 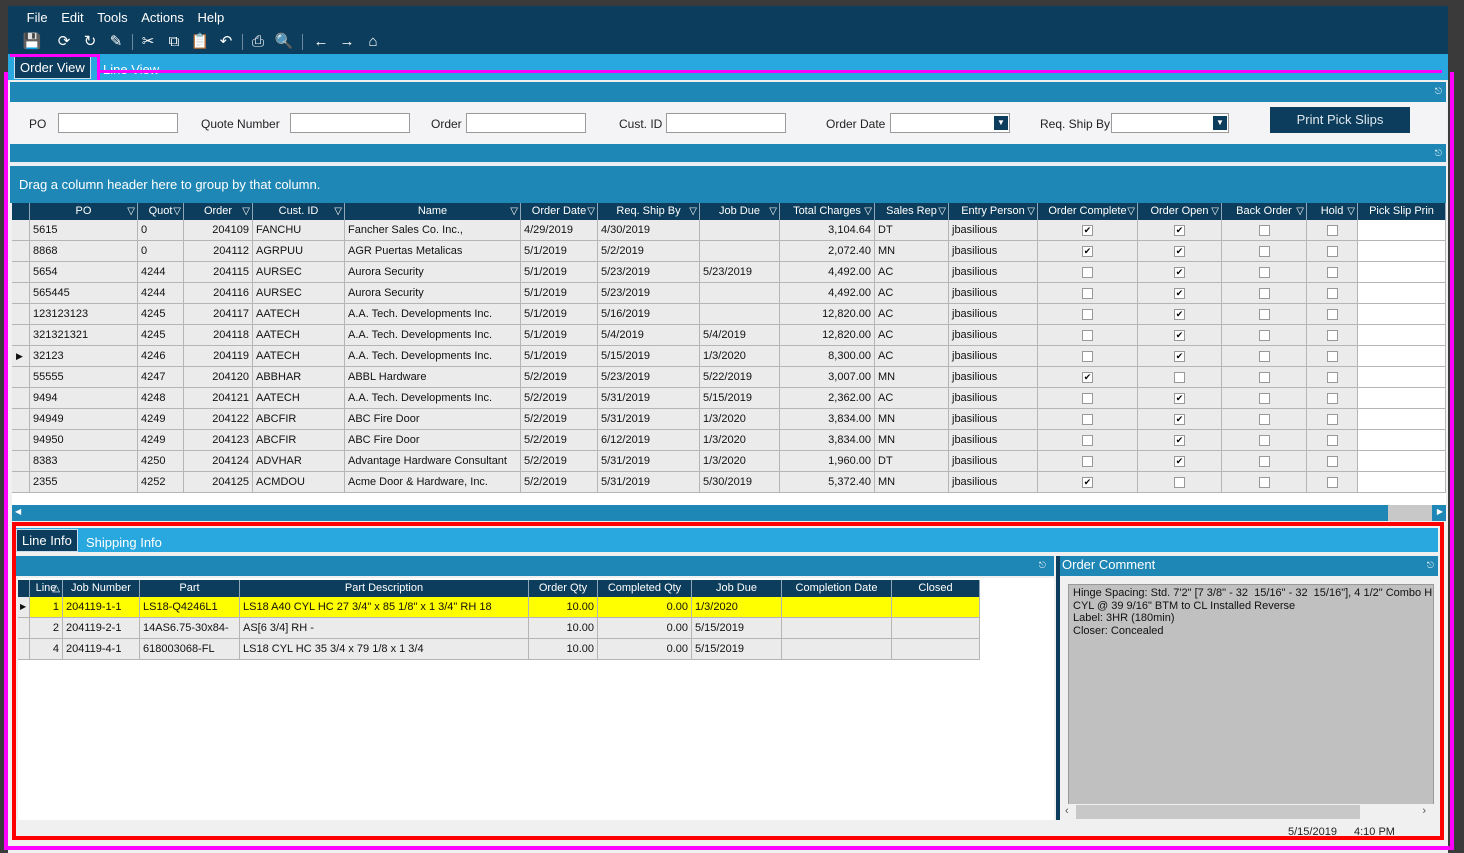 What do you see at coordinates (90, 42) in the screenshot?
I see `sync-icon: ↻` at bounding box center [90, 42].